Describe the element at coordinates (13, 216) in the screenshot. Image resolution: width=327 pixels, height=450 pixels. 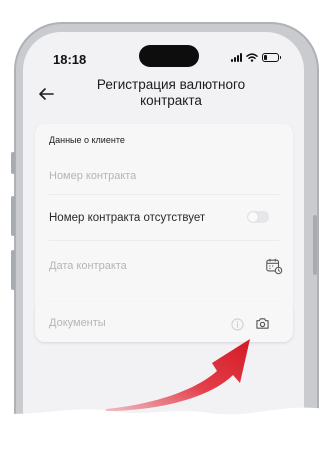
I see `phone-side-button-volume-up` at that location.